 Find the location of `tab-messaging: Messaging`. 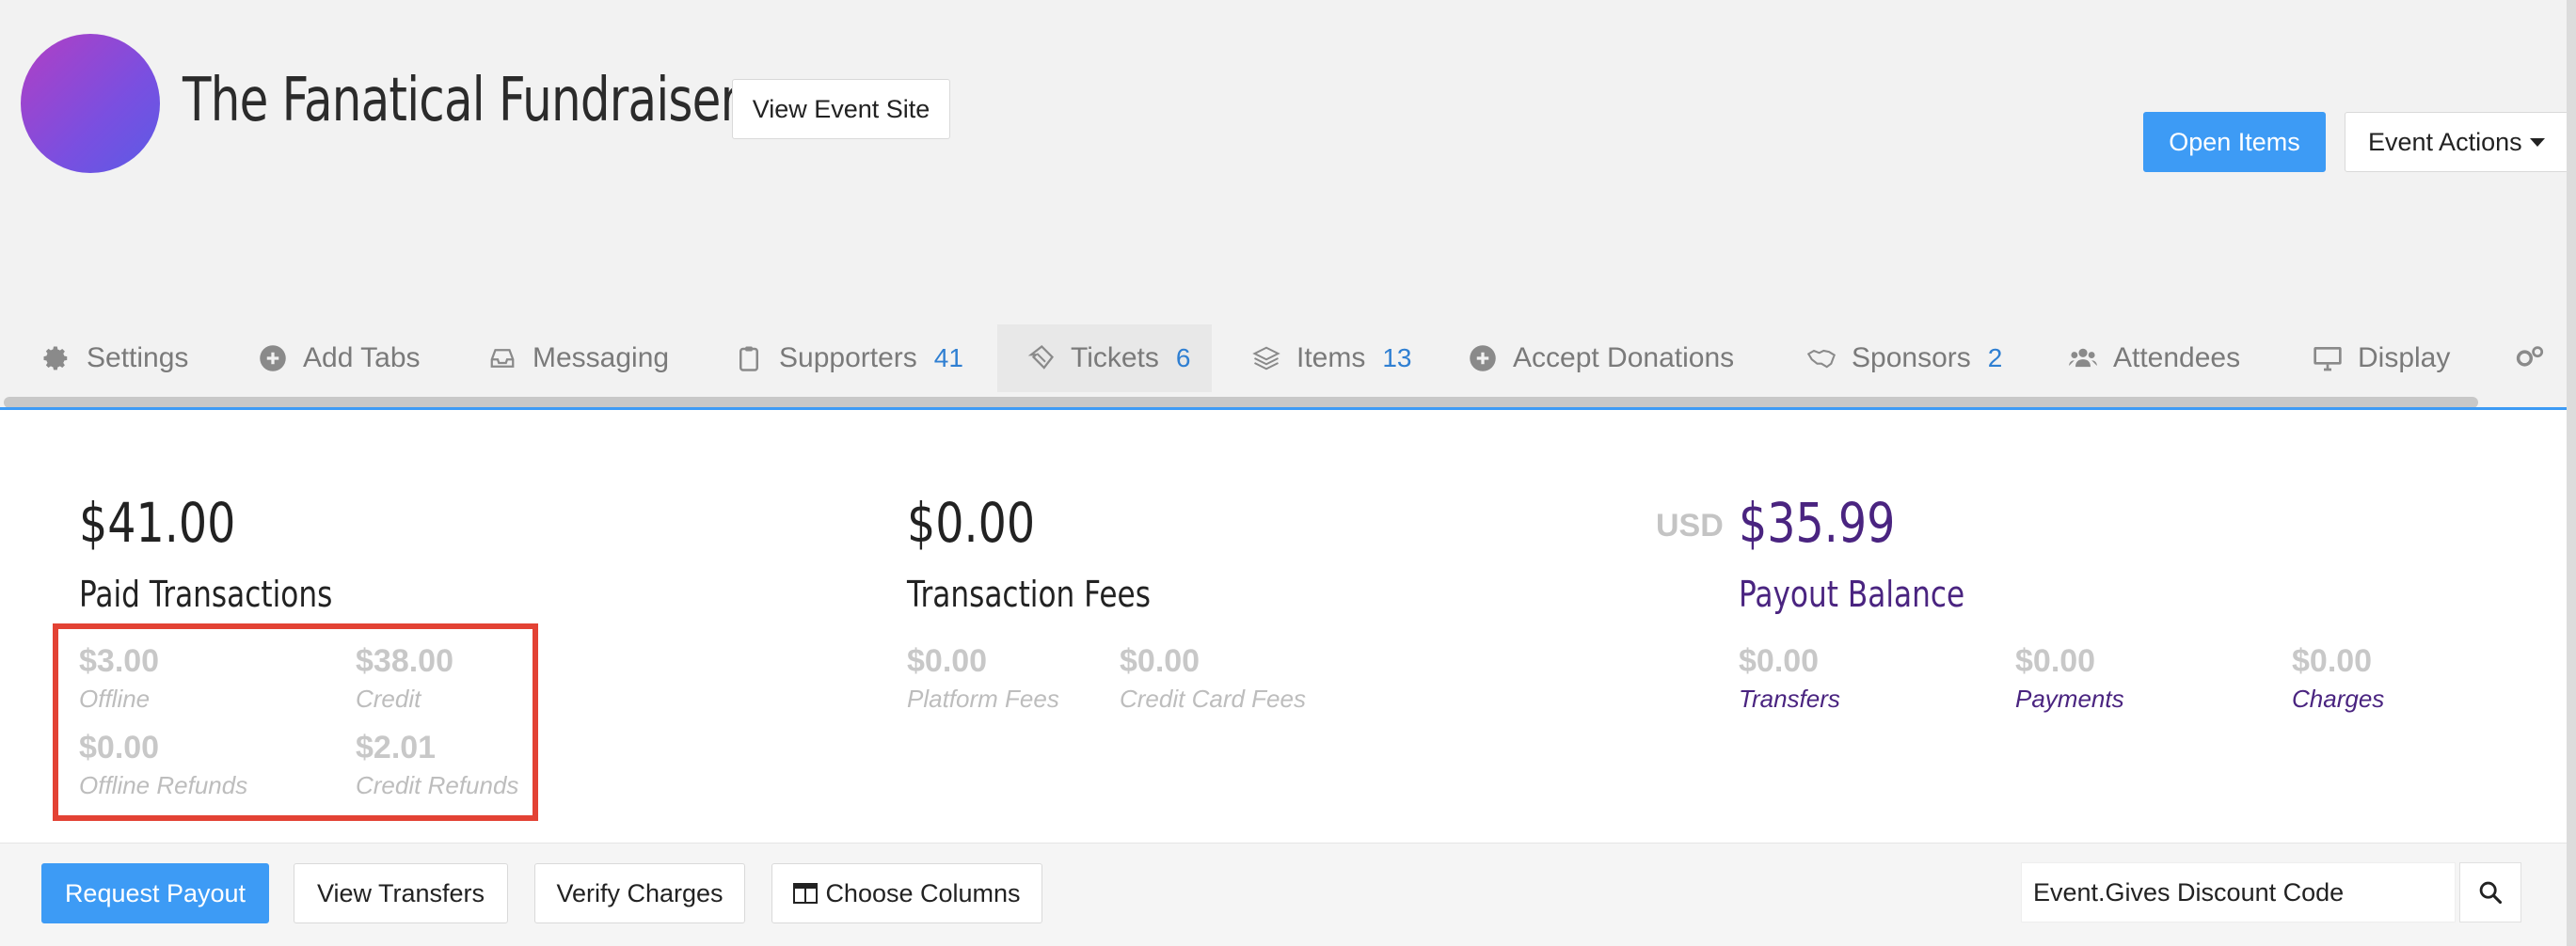

tab-messaging: Messaging is located at coordinates (578, 358).